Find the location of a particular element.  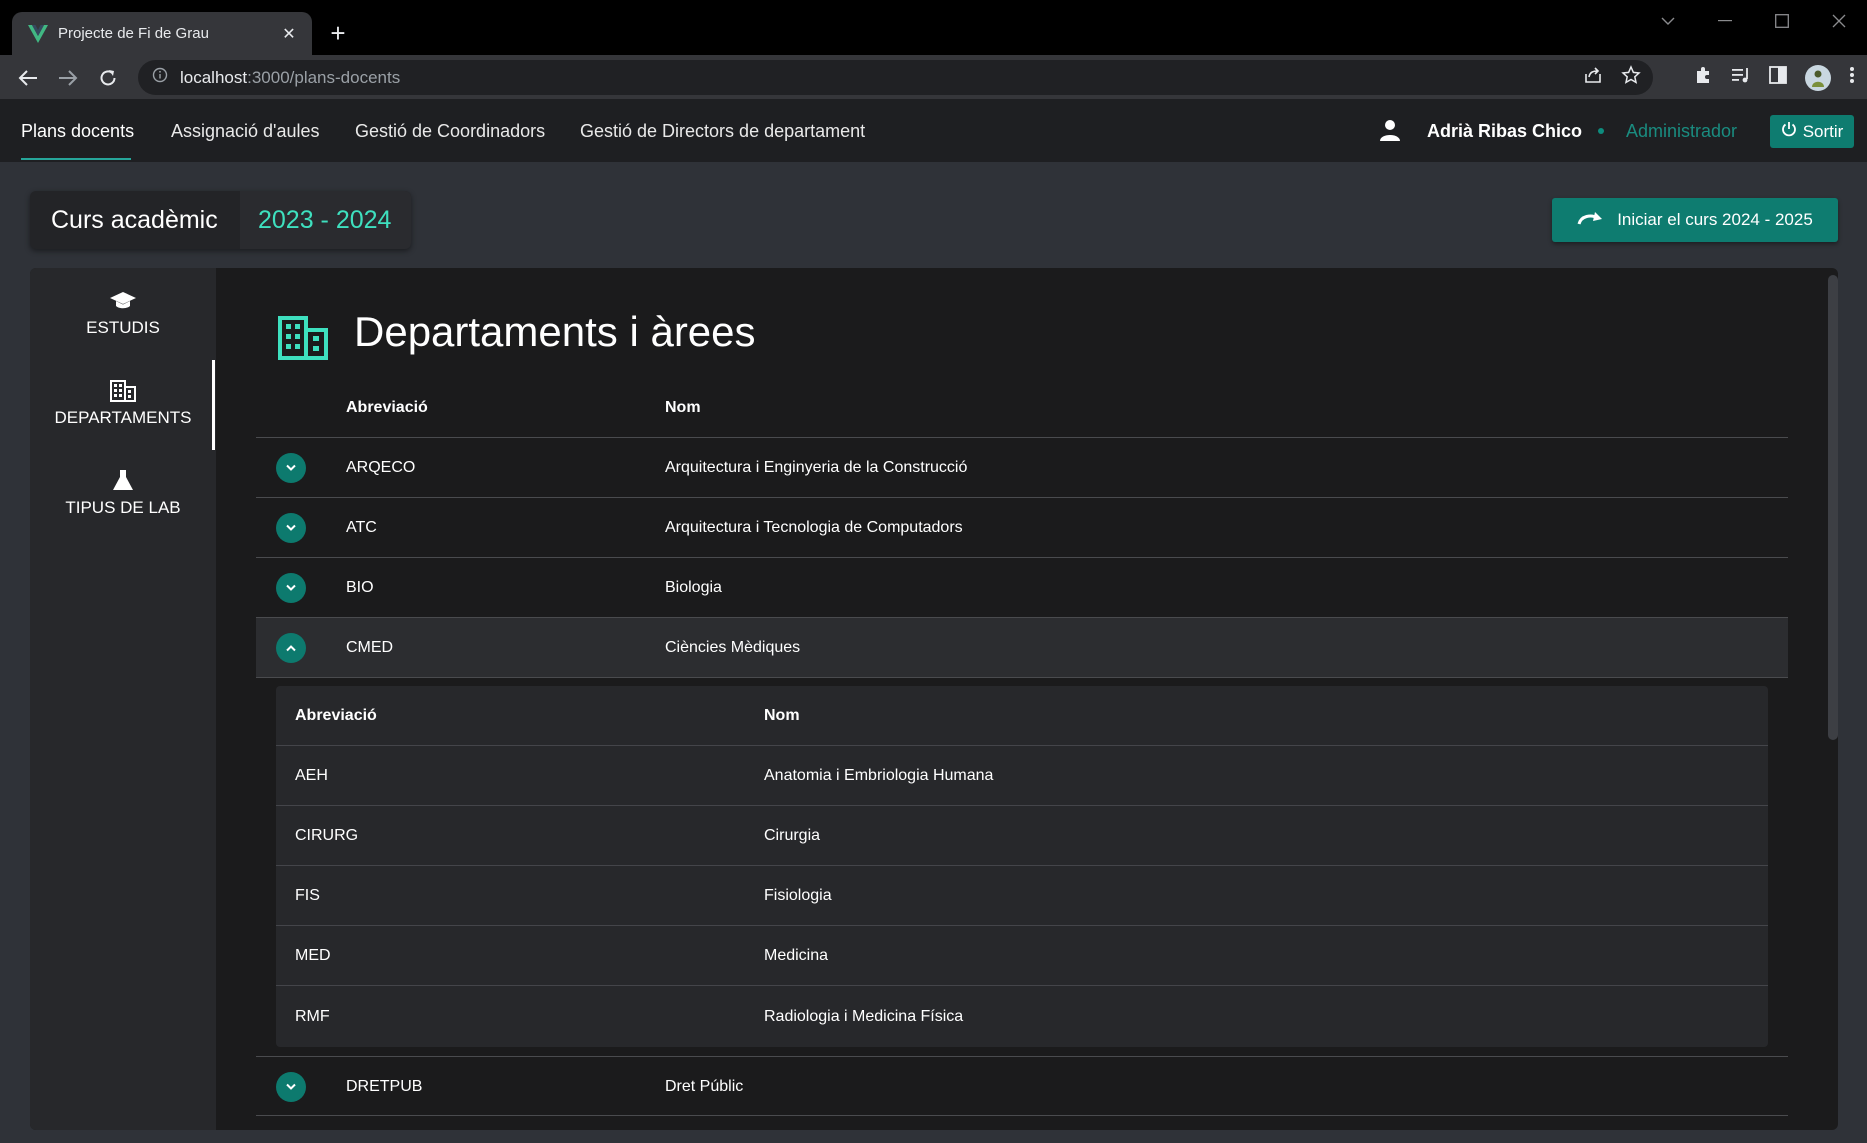

sidebar-item-estudis: ESTUDIS is located at coordinates (123, 311).